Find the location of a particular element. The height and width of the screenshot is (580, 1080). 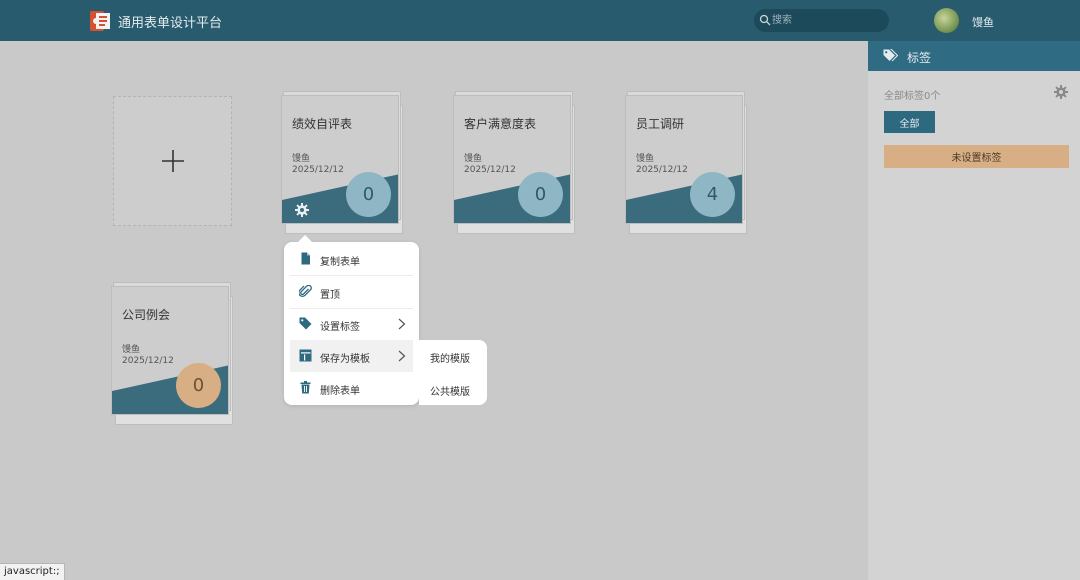

form-card: 公司例会 馒鱼 2025/12/12 0 is located at coordinates (172, 353).